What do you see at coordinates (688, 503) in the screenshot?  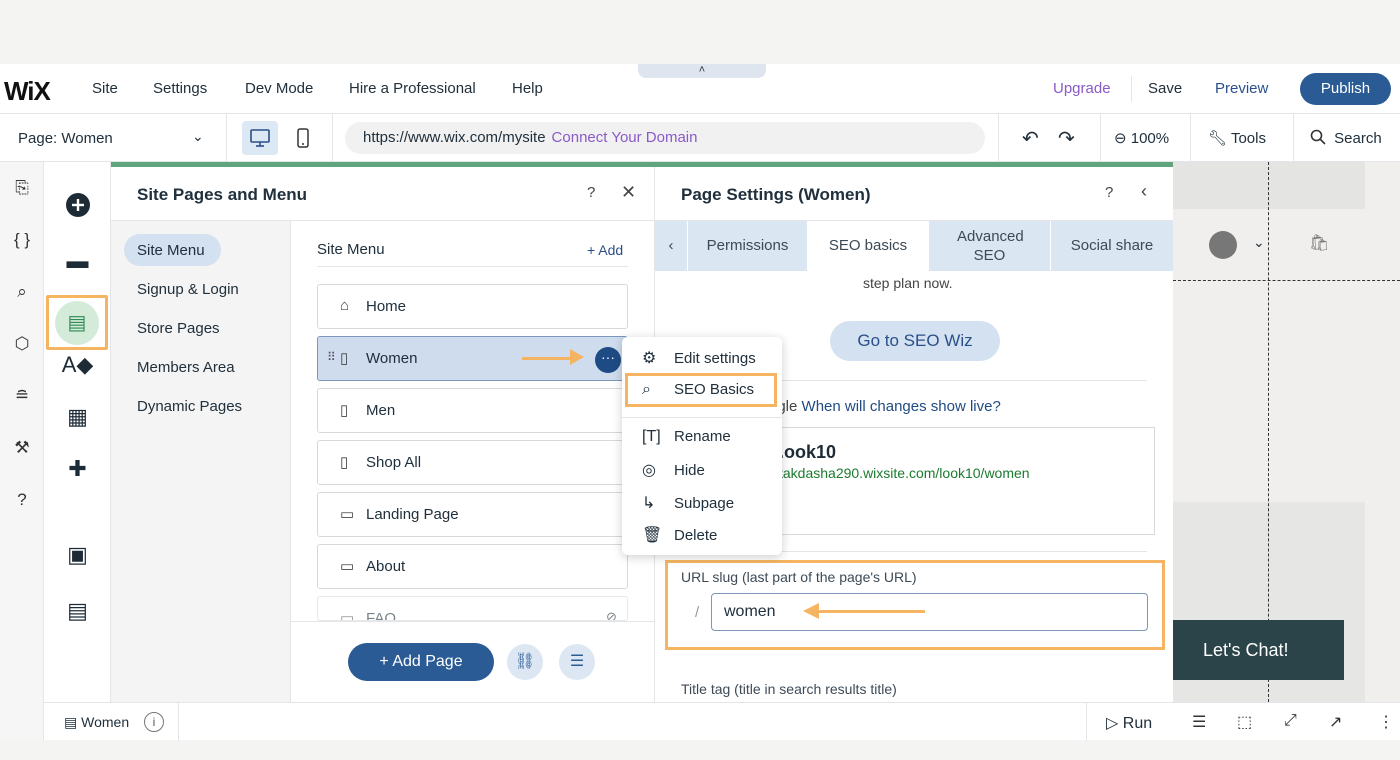 I see `menu-item-subpage: ↳ Subpage` at bounding box center [688, 503].